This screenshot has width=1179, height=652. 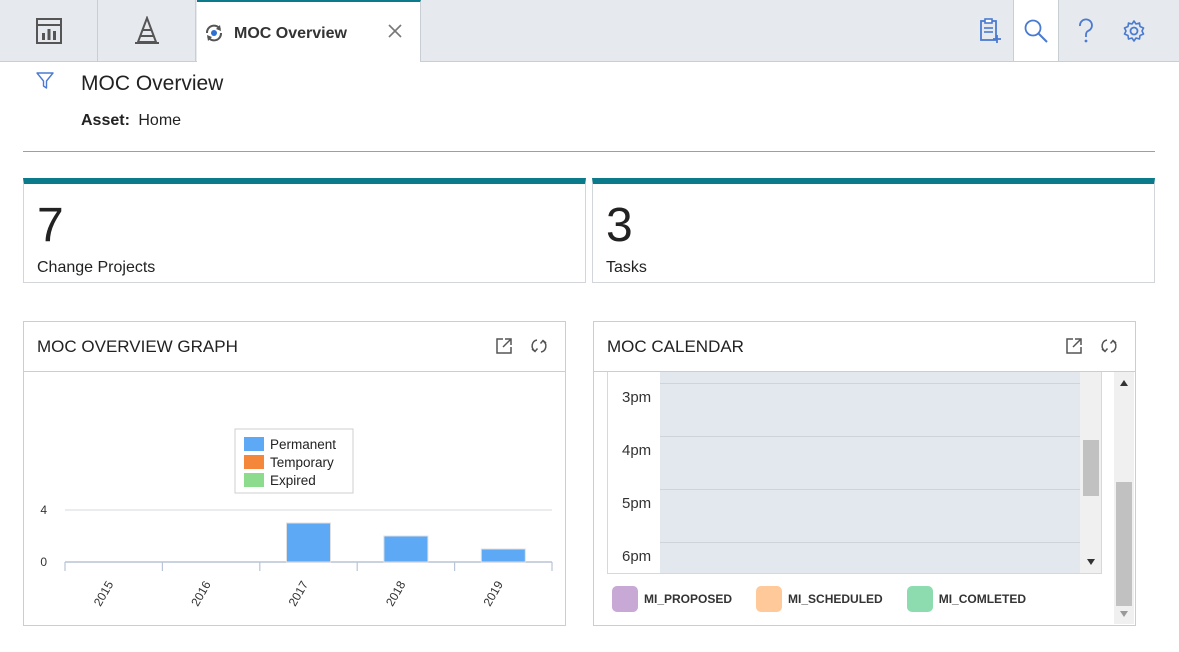 I want to click on add-report-icon, so click(x=990, y=30).